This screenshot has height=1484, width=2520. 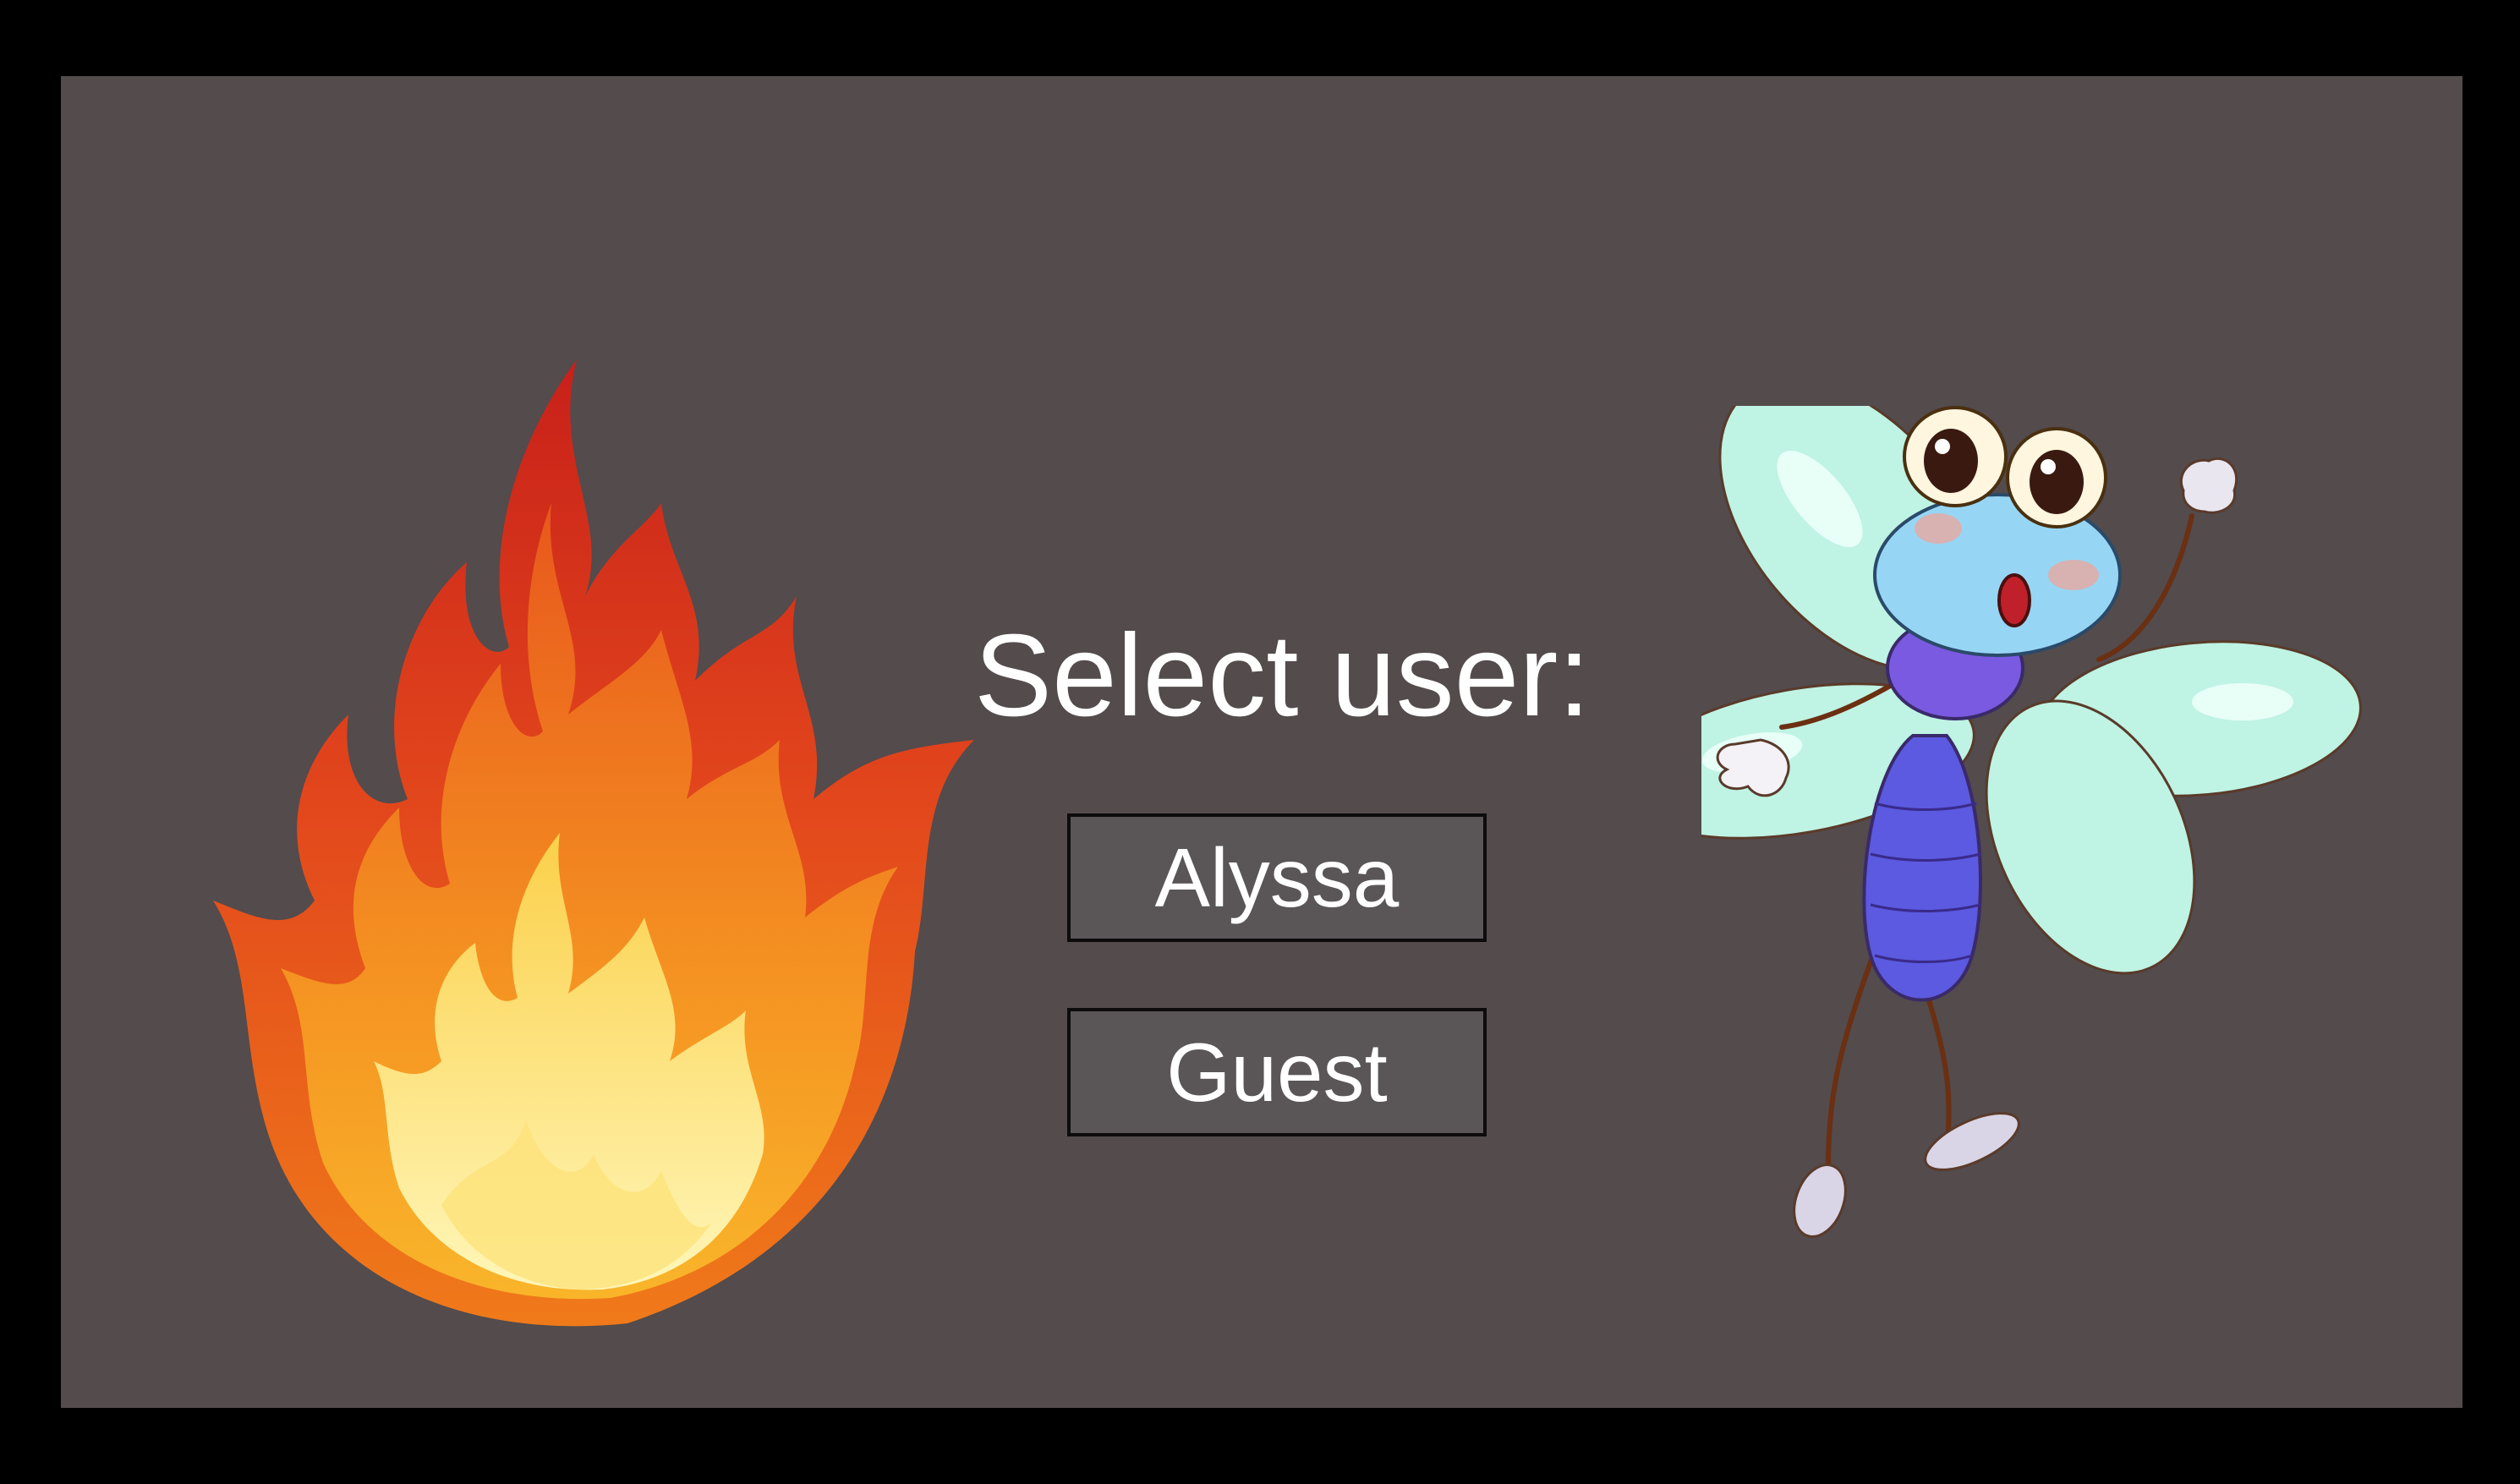 I want to click on user-button-alyssa: Alyssa, so click(x=1277, y=877).